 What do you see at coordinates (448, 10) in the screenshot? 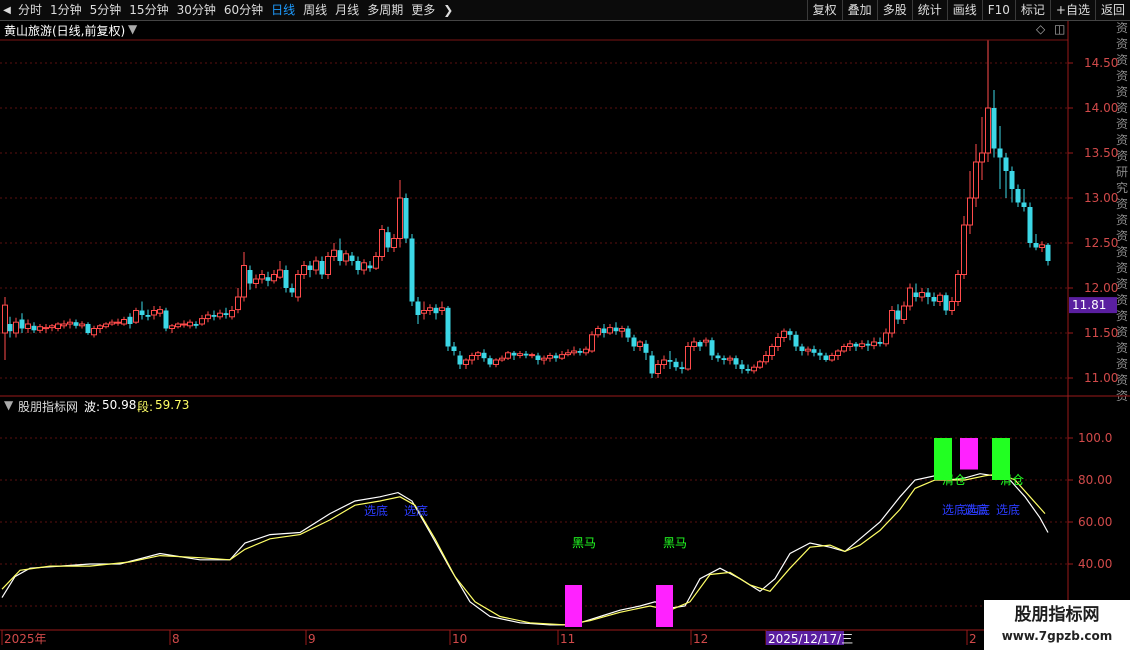
I see `more-chevron-icon: ❯` at bounding box center [448, 10].